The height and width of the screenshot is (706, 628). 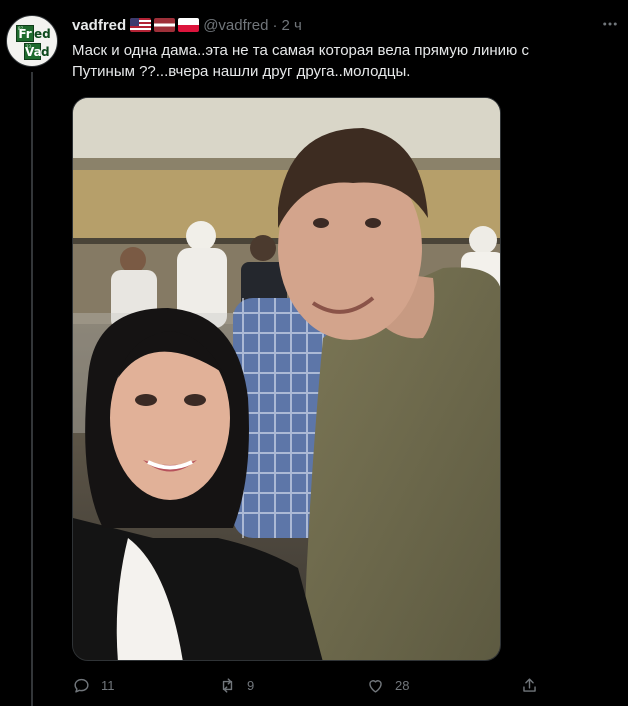 I want to click on reply-button: 11, so click(x=93, y=685).